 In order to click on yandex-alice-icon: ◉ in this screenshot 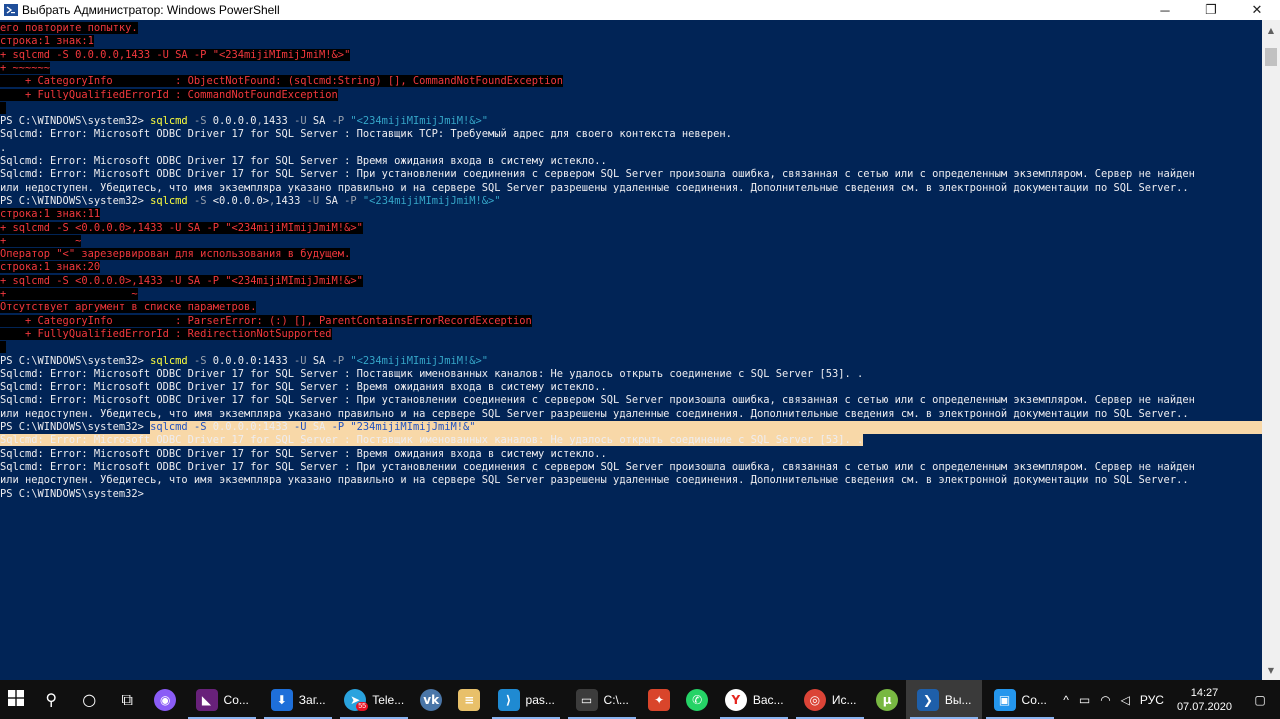, I will do `click(165, 699)`.